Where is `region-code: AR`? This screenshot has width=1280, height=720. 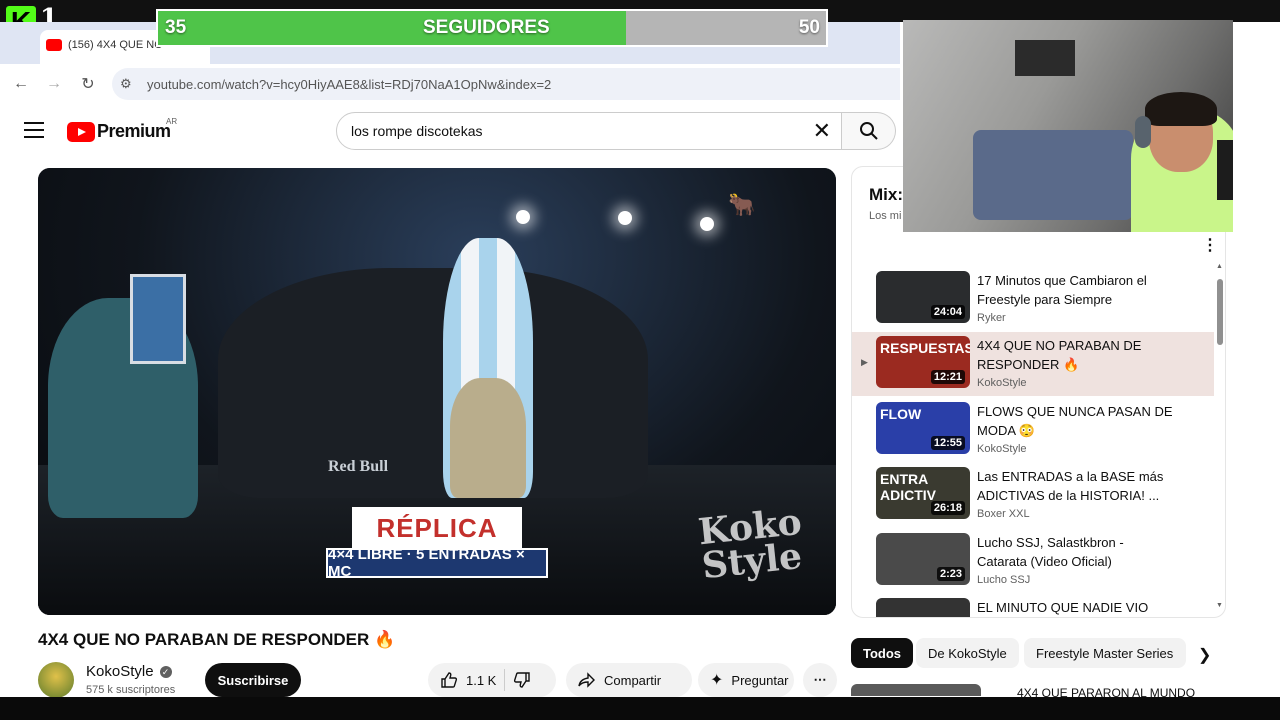
region-code: AR is located at coordinates (172, 121).